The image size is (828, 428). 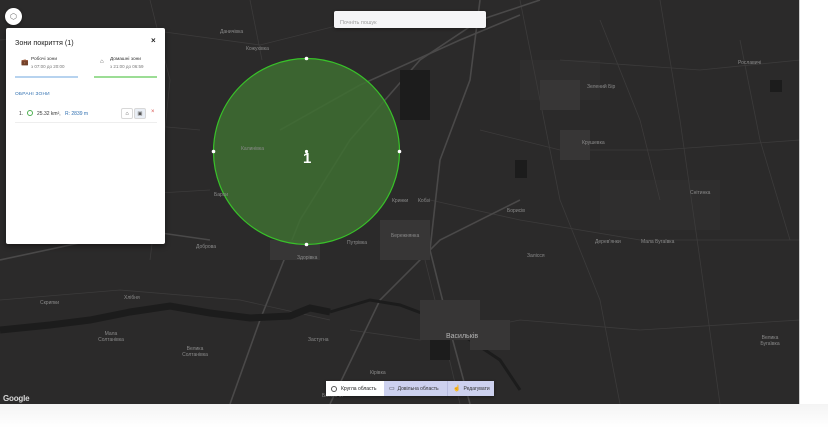 I want to click on set-work-zone-button: ▣, so click(x=140, y=113).